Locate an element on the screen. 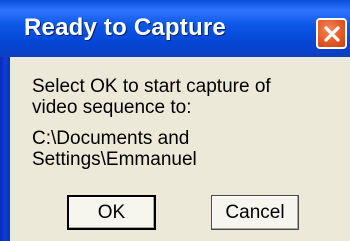  message-line: Select OK to start capture of is located at coordinates (151, 86).